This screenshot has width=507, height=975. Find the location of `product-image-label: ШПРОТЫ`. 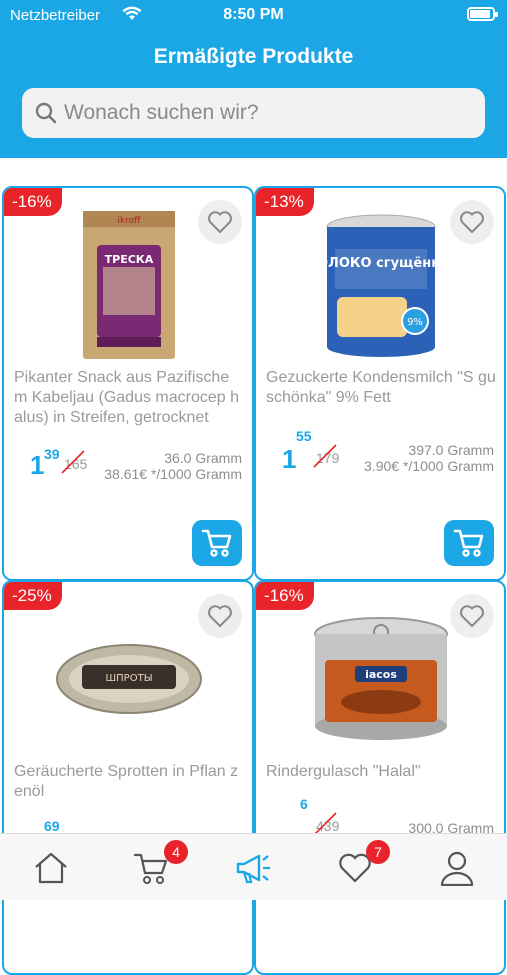

product-image-label: ШПРОТЫ is located at coordinates (128, 678).